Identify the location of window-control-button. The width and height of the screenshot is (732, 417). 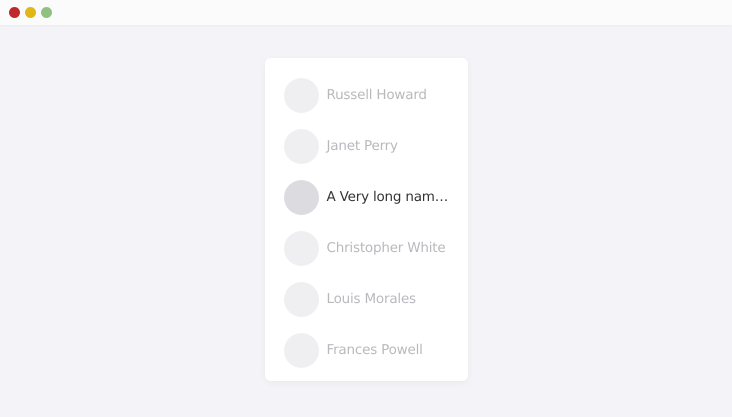
(14, 12).